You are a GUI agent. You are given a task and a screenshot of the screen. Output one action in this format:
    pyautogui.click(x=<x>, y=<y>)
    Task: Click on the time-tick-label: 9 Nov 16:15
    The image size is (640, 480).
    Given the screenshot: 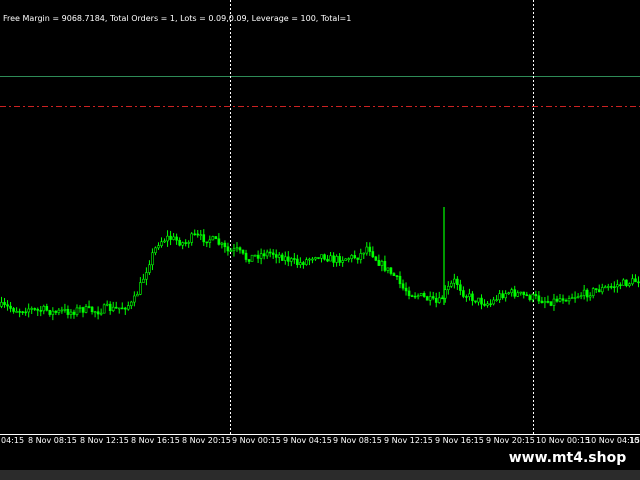 What is the action you would take?
    pyautogui.click(x=459, y=440)
    